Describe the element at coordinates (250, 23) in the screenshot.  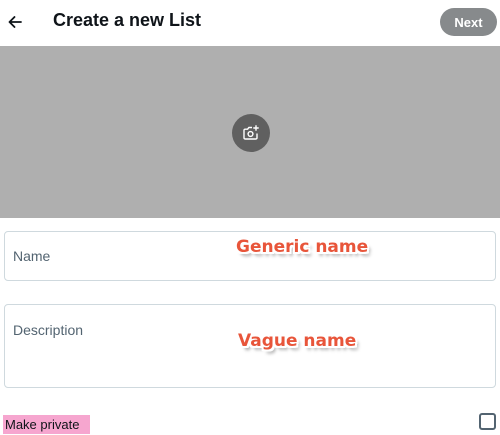
I see `header: Create a new List Next` at that location.